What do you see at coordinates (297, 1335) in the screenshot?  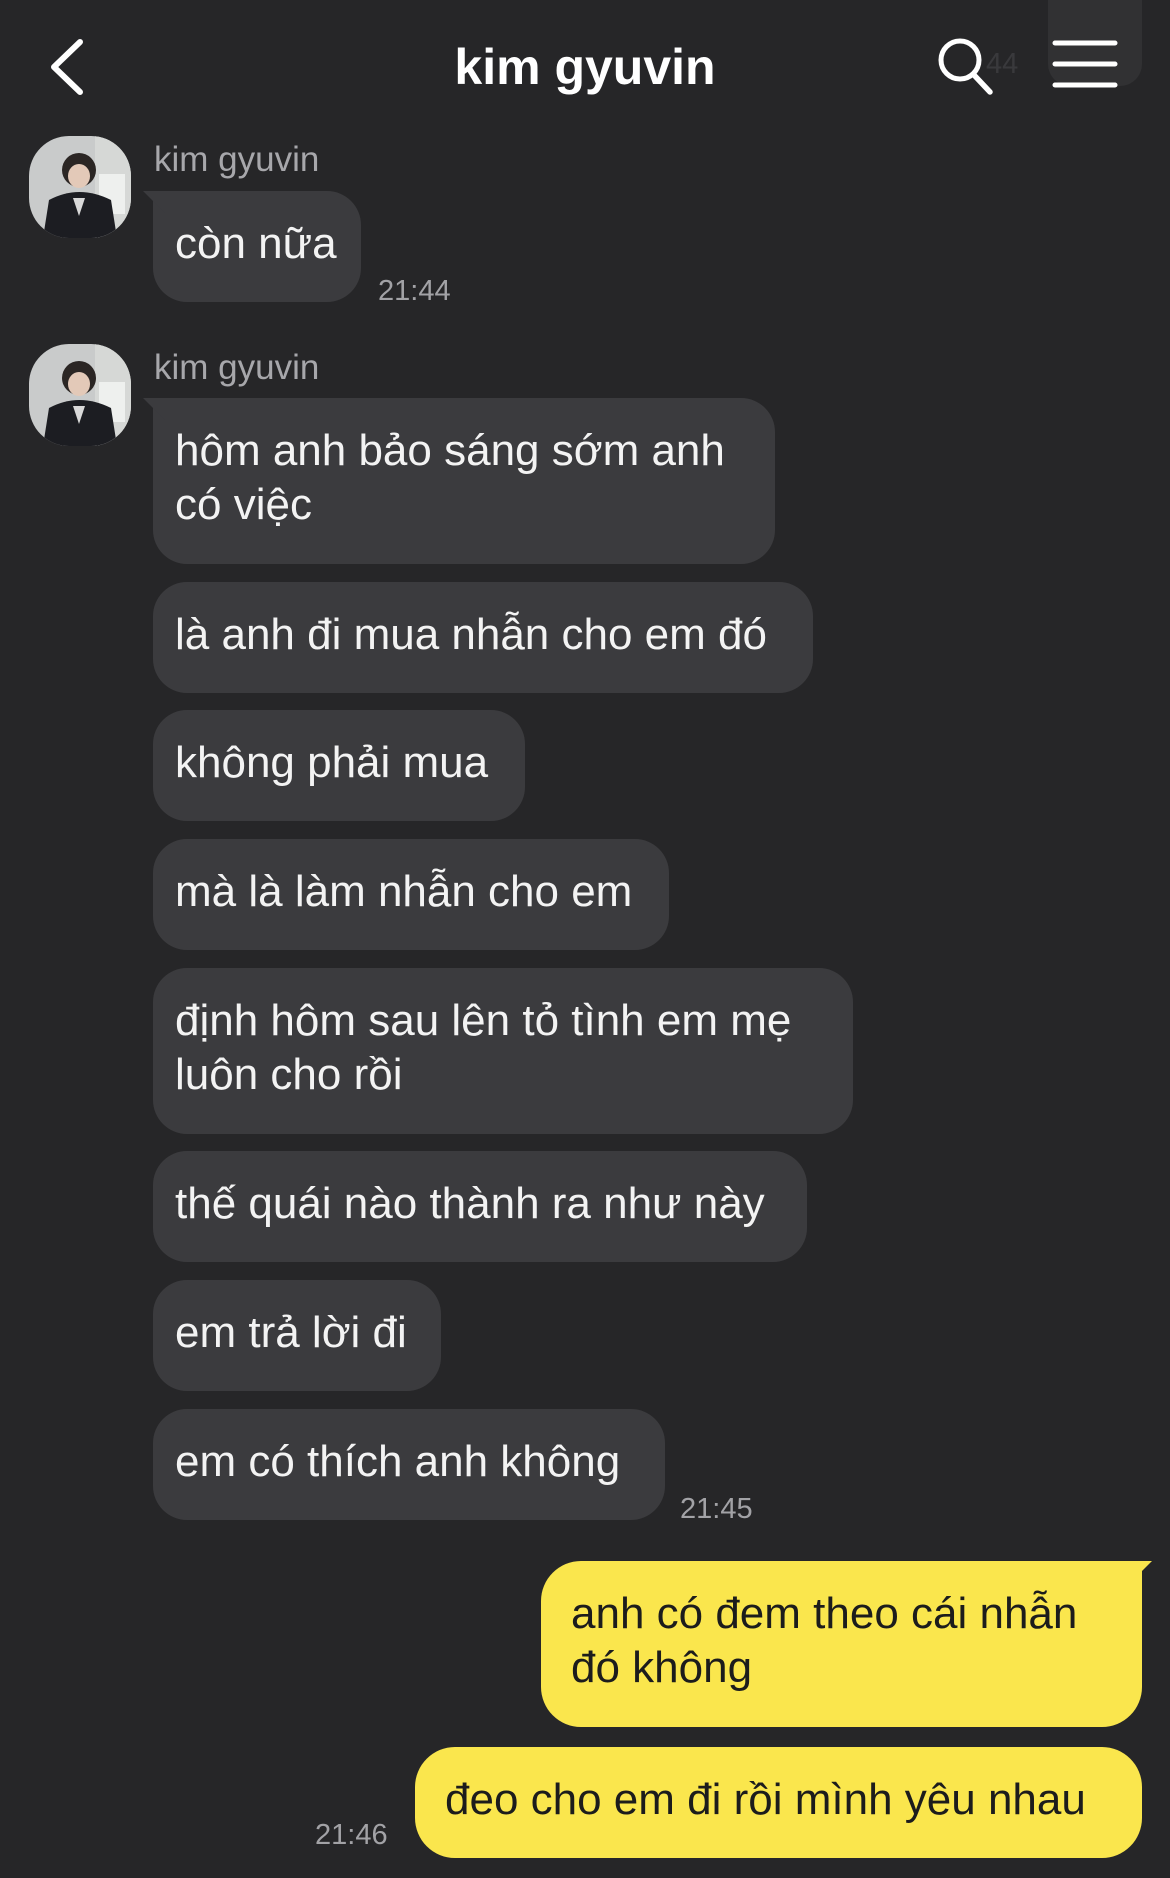 I see `message-bubble: em trả lời đi` at bounding box center [297, 1335].